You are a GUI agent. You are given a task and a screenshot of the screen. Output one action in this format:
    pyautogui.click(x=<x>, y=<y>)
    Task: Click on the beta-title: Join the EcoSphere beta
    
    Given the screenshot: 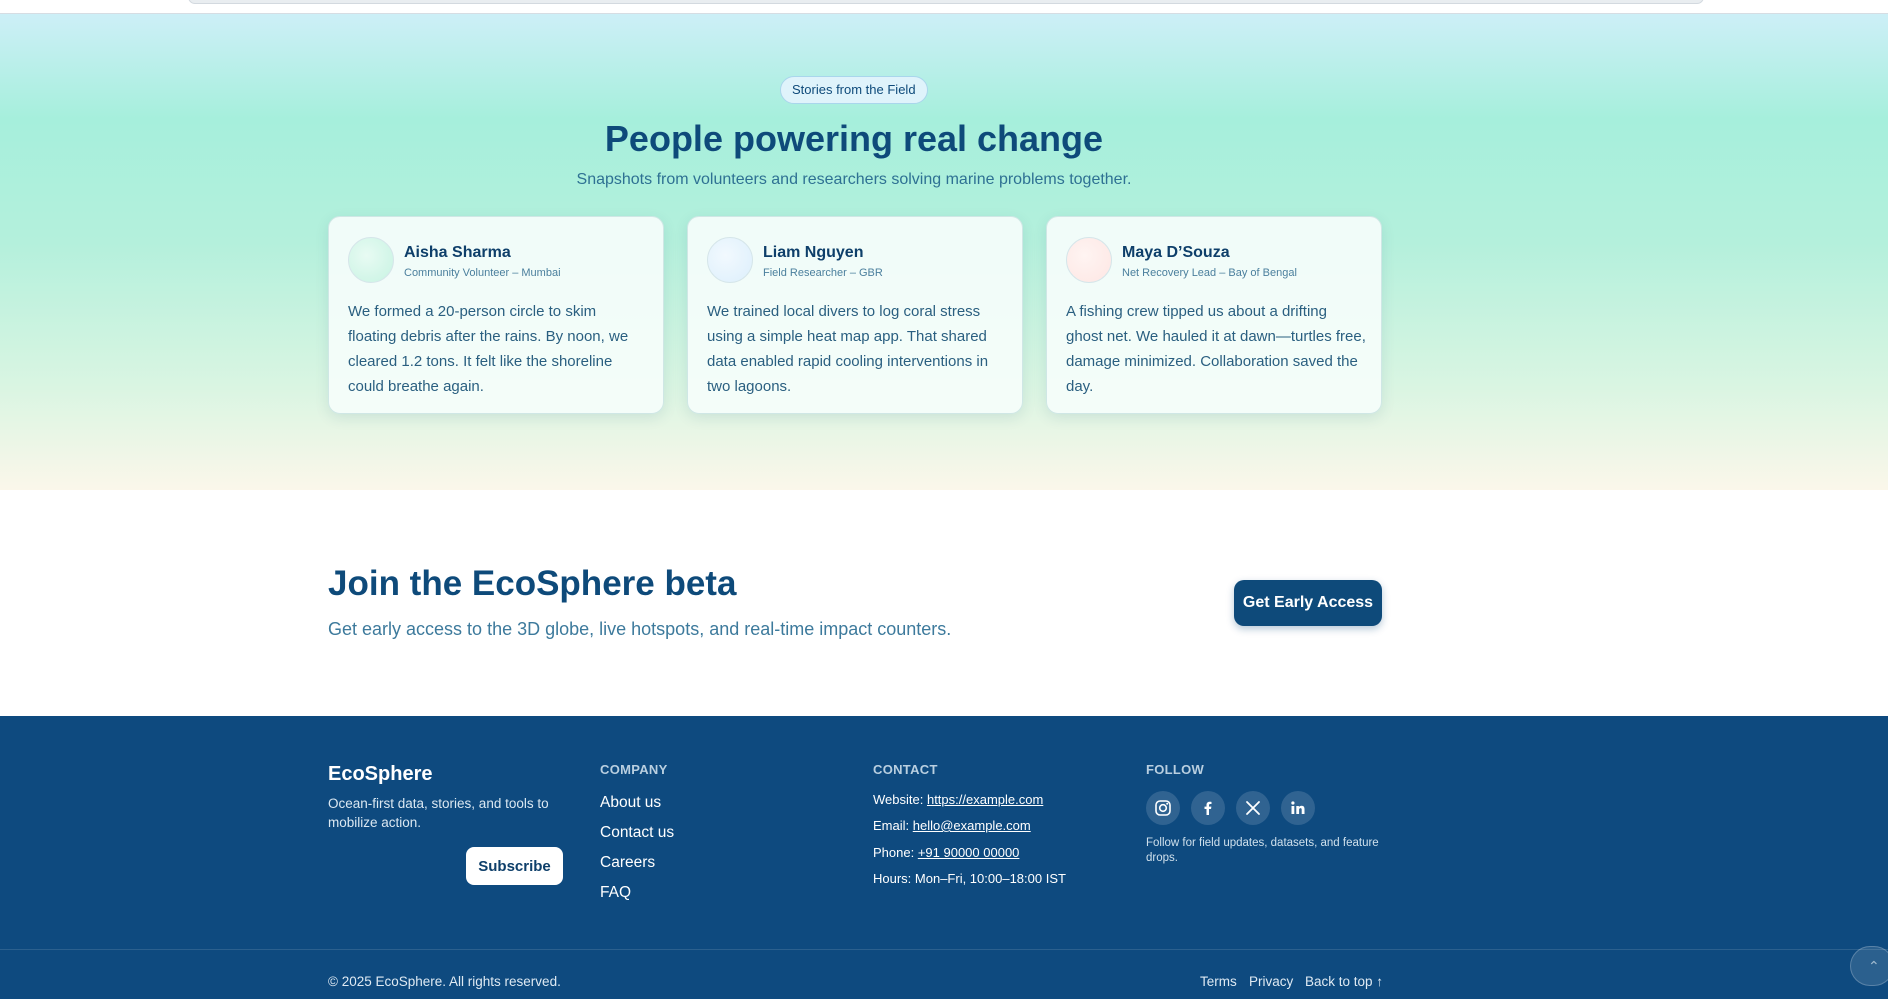 What is the action you would take?
    pyautogui.click(x=532, y=583)
    